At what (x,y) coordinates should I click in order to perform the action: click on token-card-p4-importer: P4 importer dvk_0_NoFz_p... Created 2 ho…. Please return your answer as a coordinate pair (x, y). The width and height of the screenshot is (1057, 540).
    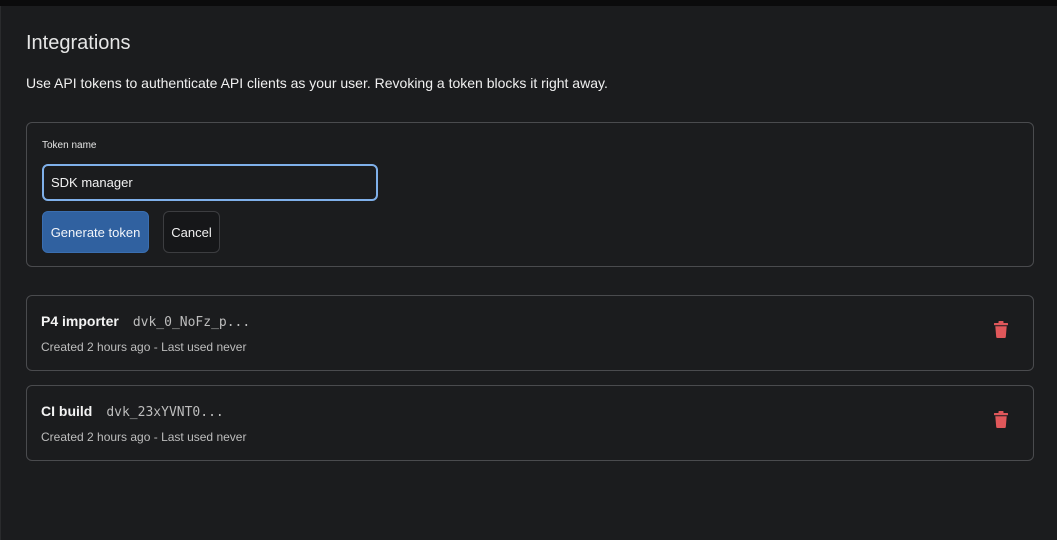
    Looking at the image, I should click on (530, 333).